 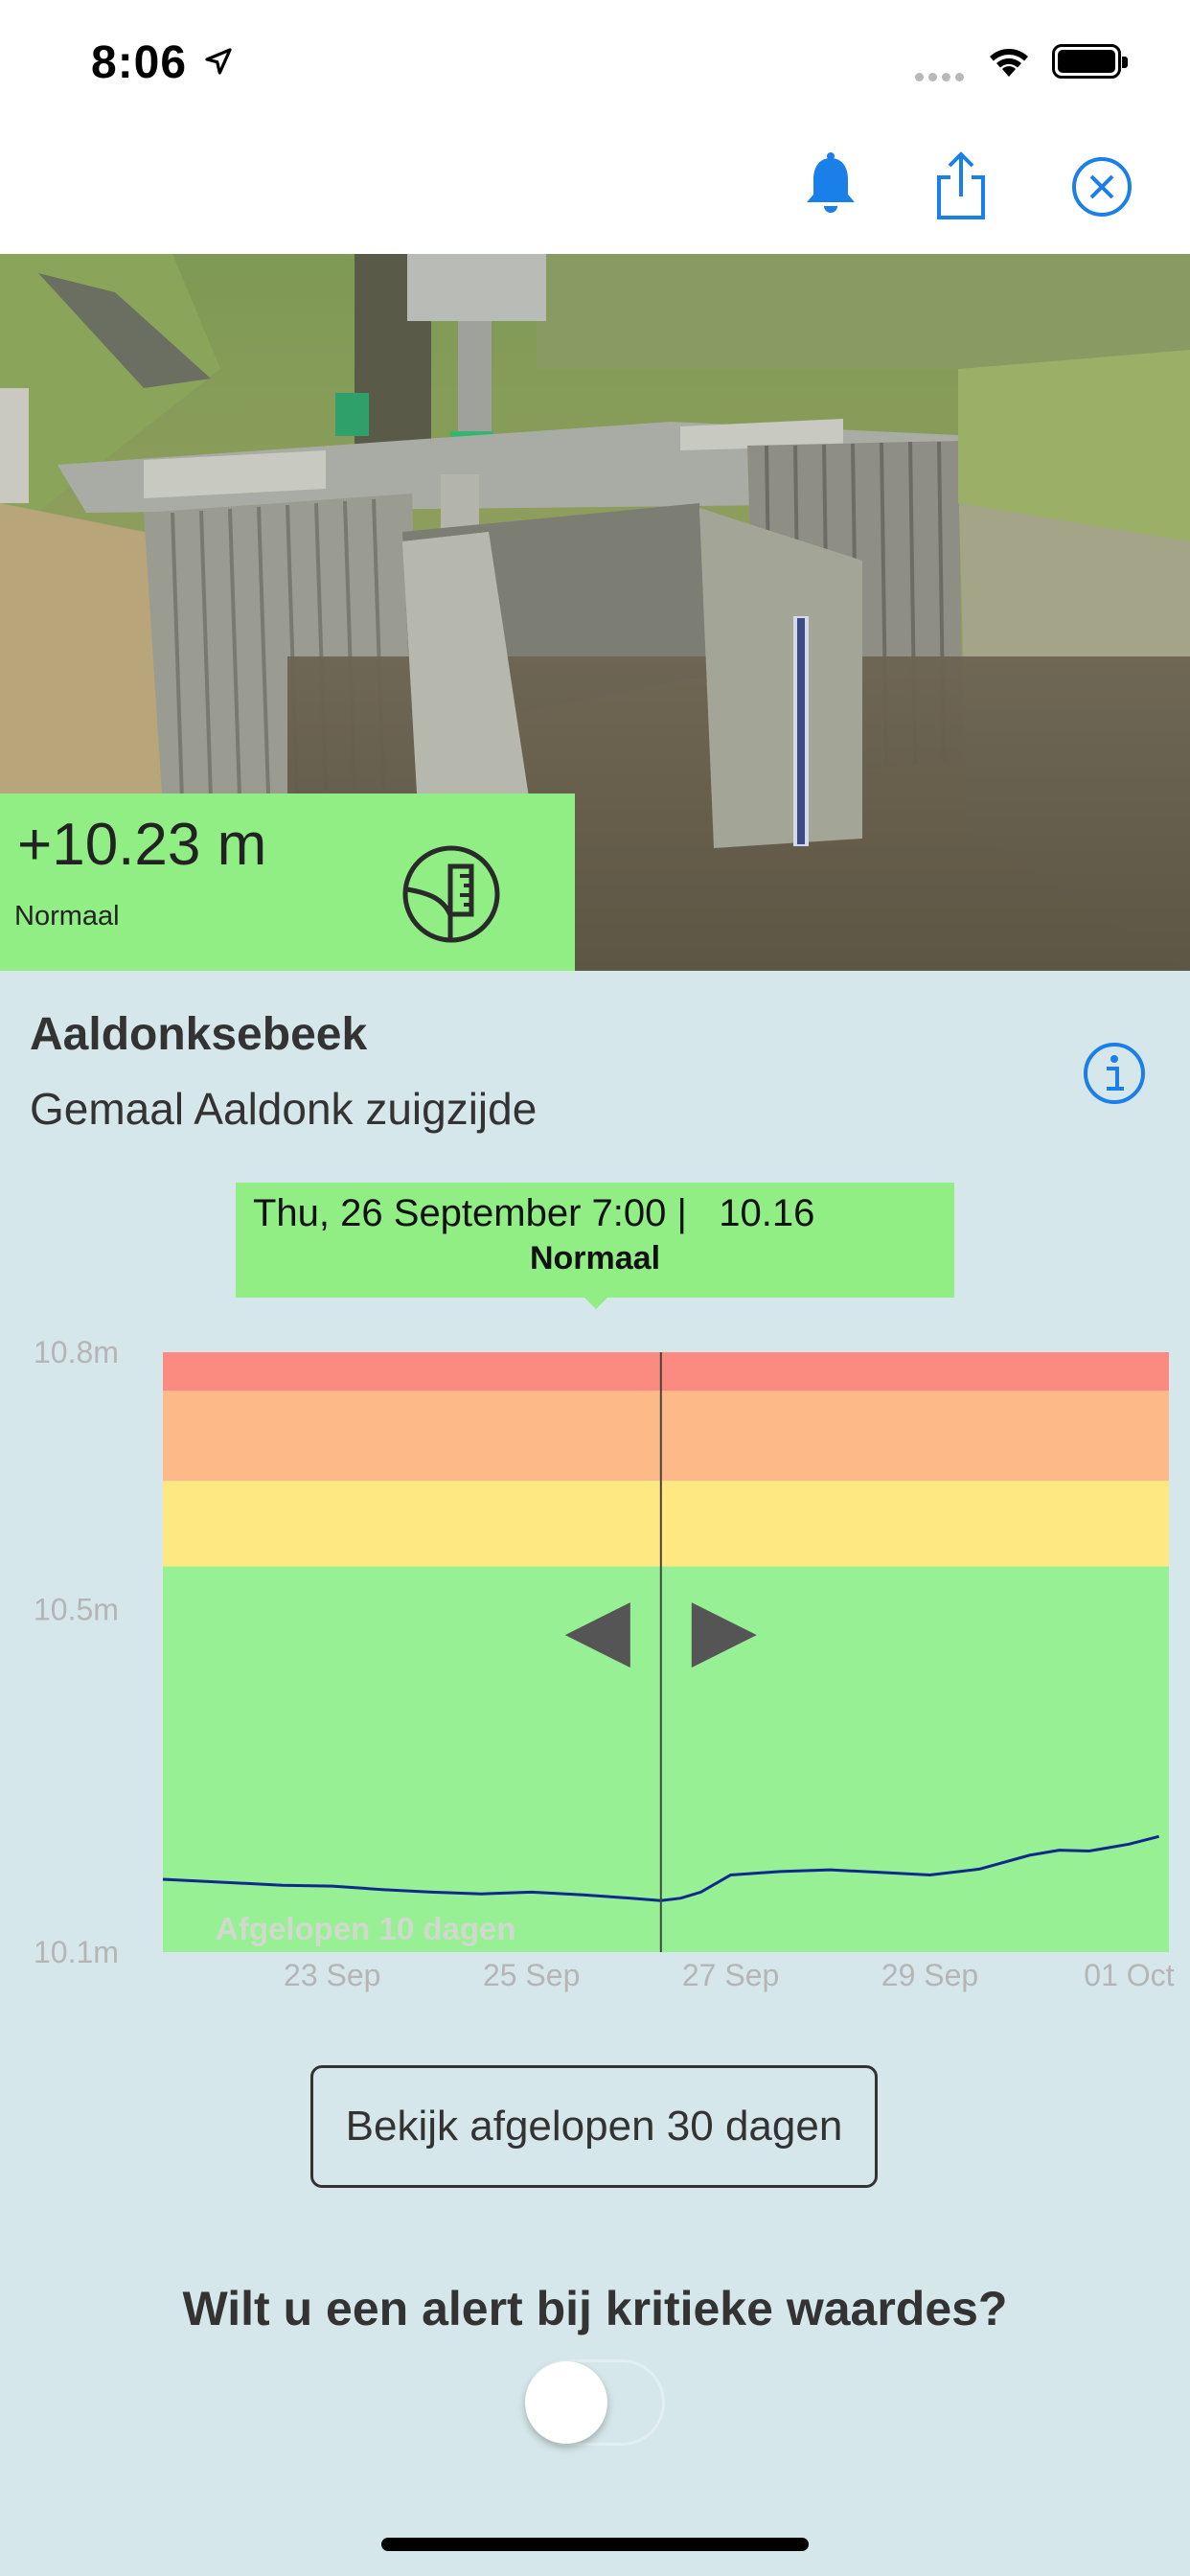 I want to click on share-icon, so click(x=961, y=187).